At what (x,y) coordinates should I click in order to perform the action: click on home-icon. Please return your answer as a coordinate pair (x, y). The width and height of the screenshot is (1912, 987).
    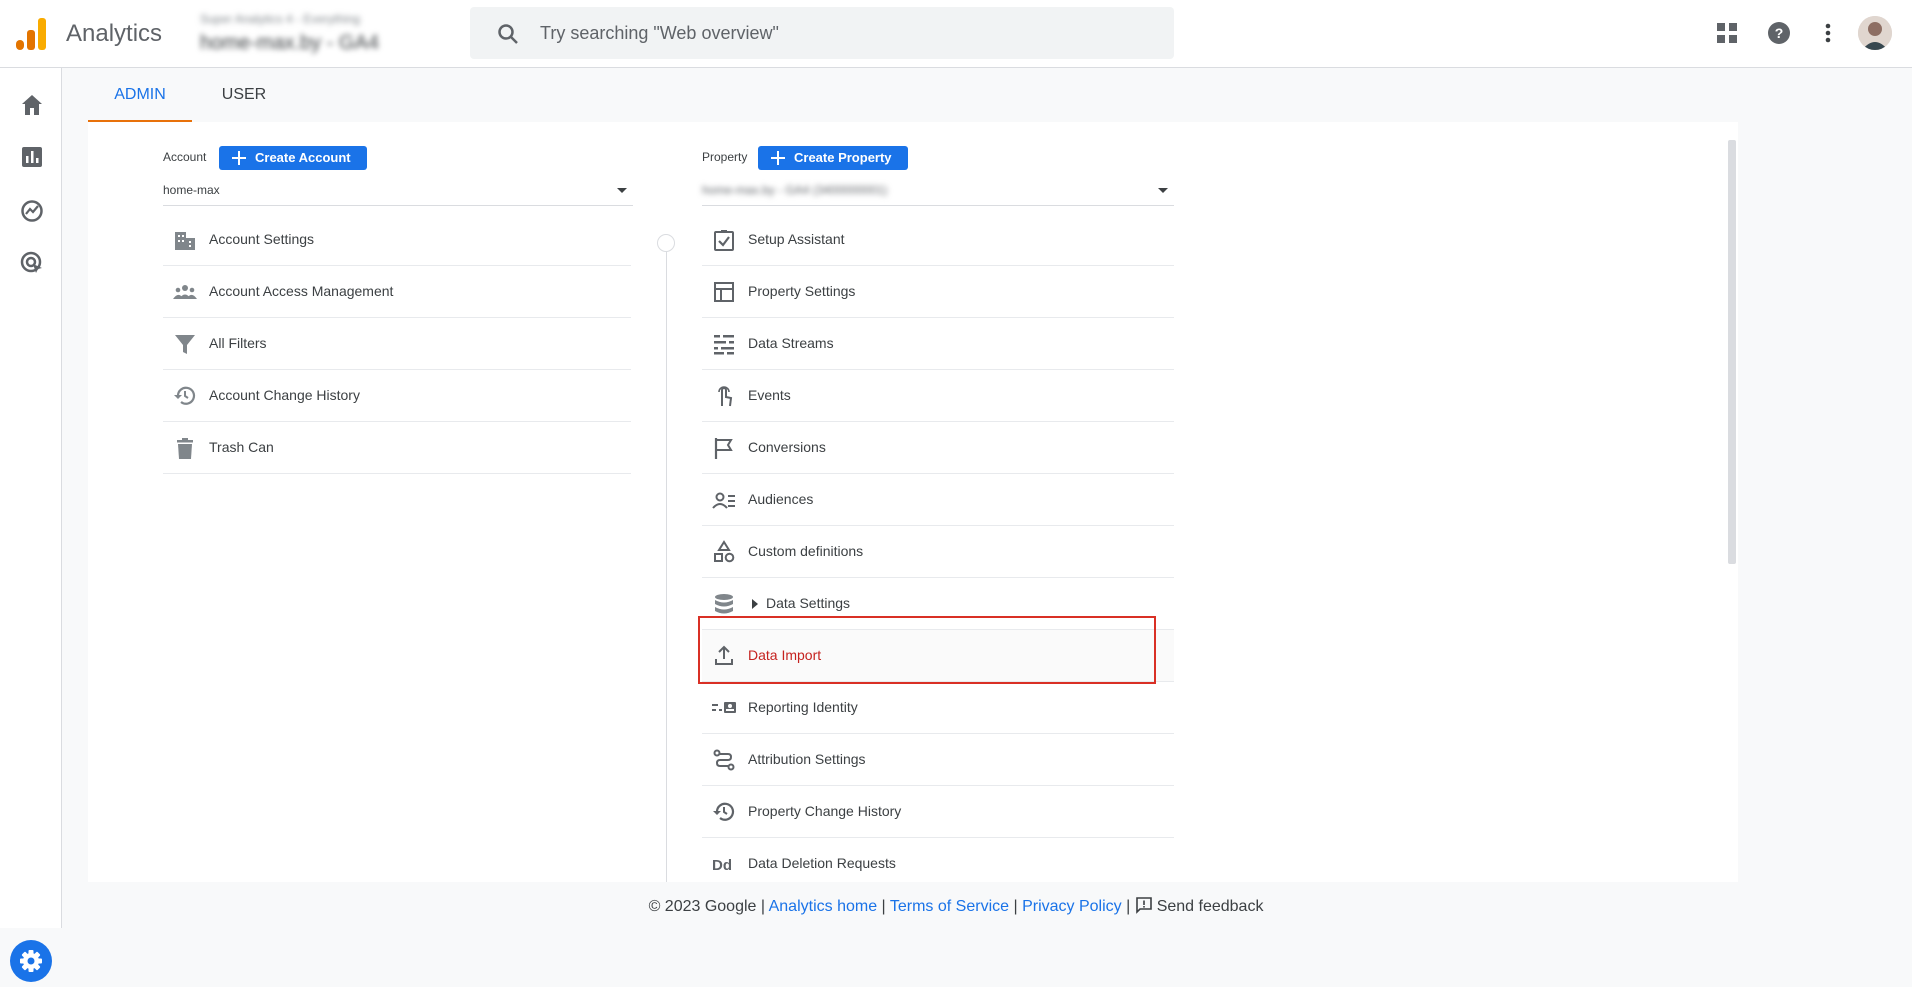
    Looking at the image, I should click on (32, 105).